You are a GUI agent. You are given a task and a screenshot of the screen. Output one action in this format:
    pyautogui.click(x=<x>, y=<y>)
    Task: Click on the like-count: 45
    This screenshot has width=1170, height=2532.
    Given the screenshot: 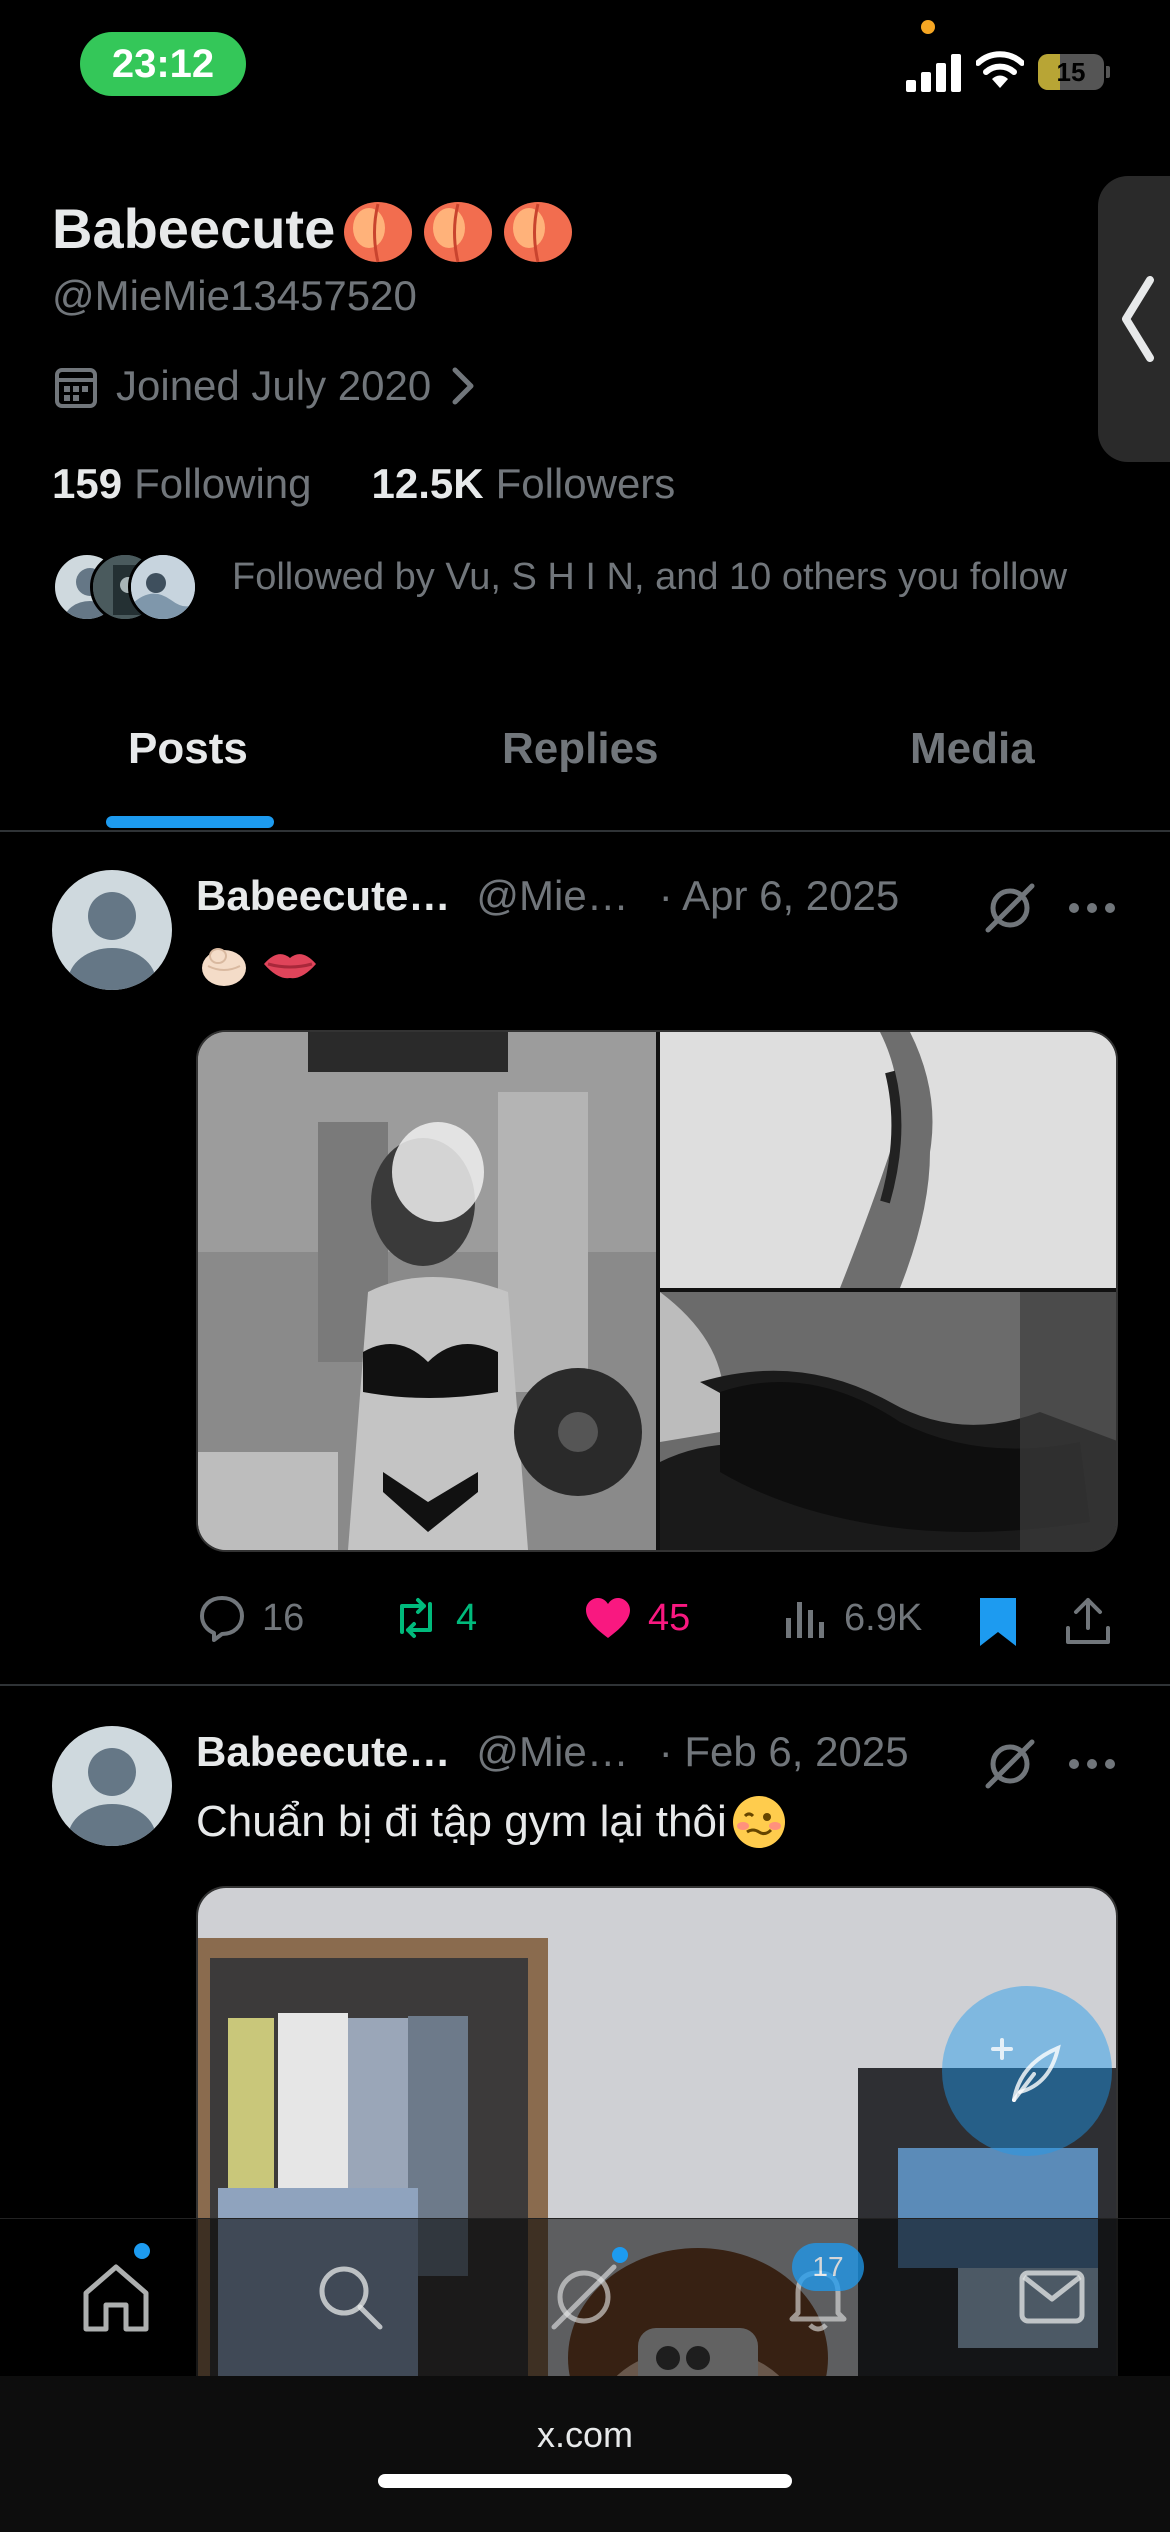 What is the action you would take?
    pyautogui.click(x=669, y=1617)
    